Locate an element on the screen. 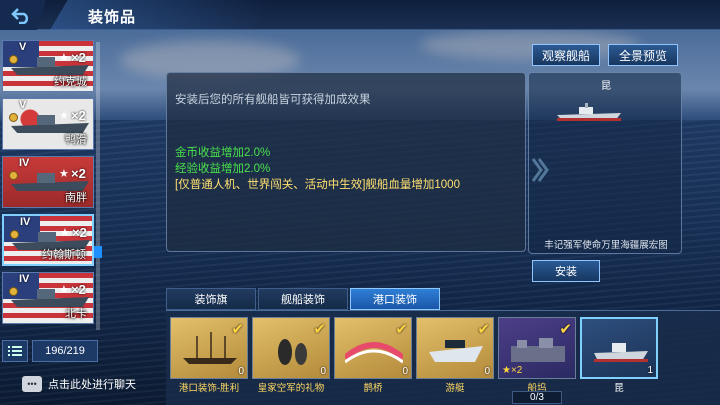 The image size is (720, 405). ship-model-icon is located at coordinates (589, 112).